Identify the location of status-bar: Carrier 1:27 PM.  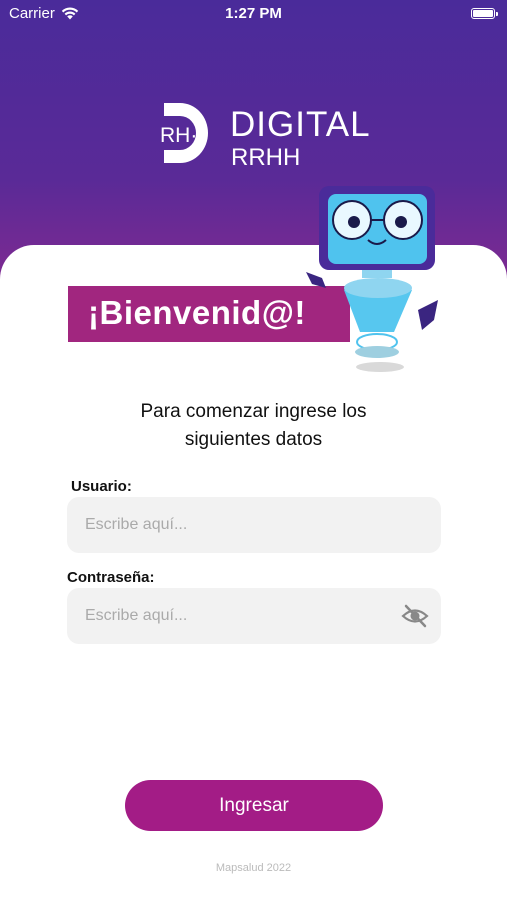
(253, 14).